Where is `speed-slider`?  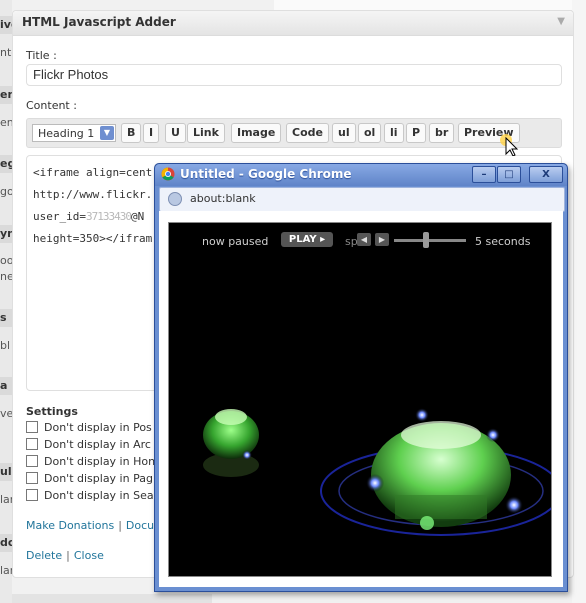
speed-slider is located at coordinates (430, 240).